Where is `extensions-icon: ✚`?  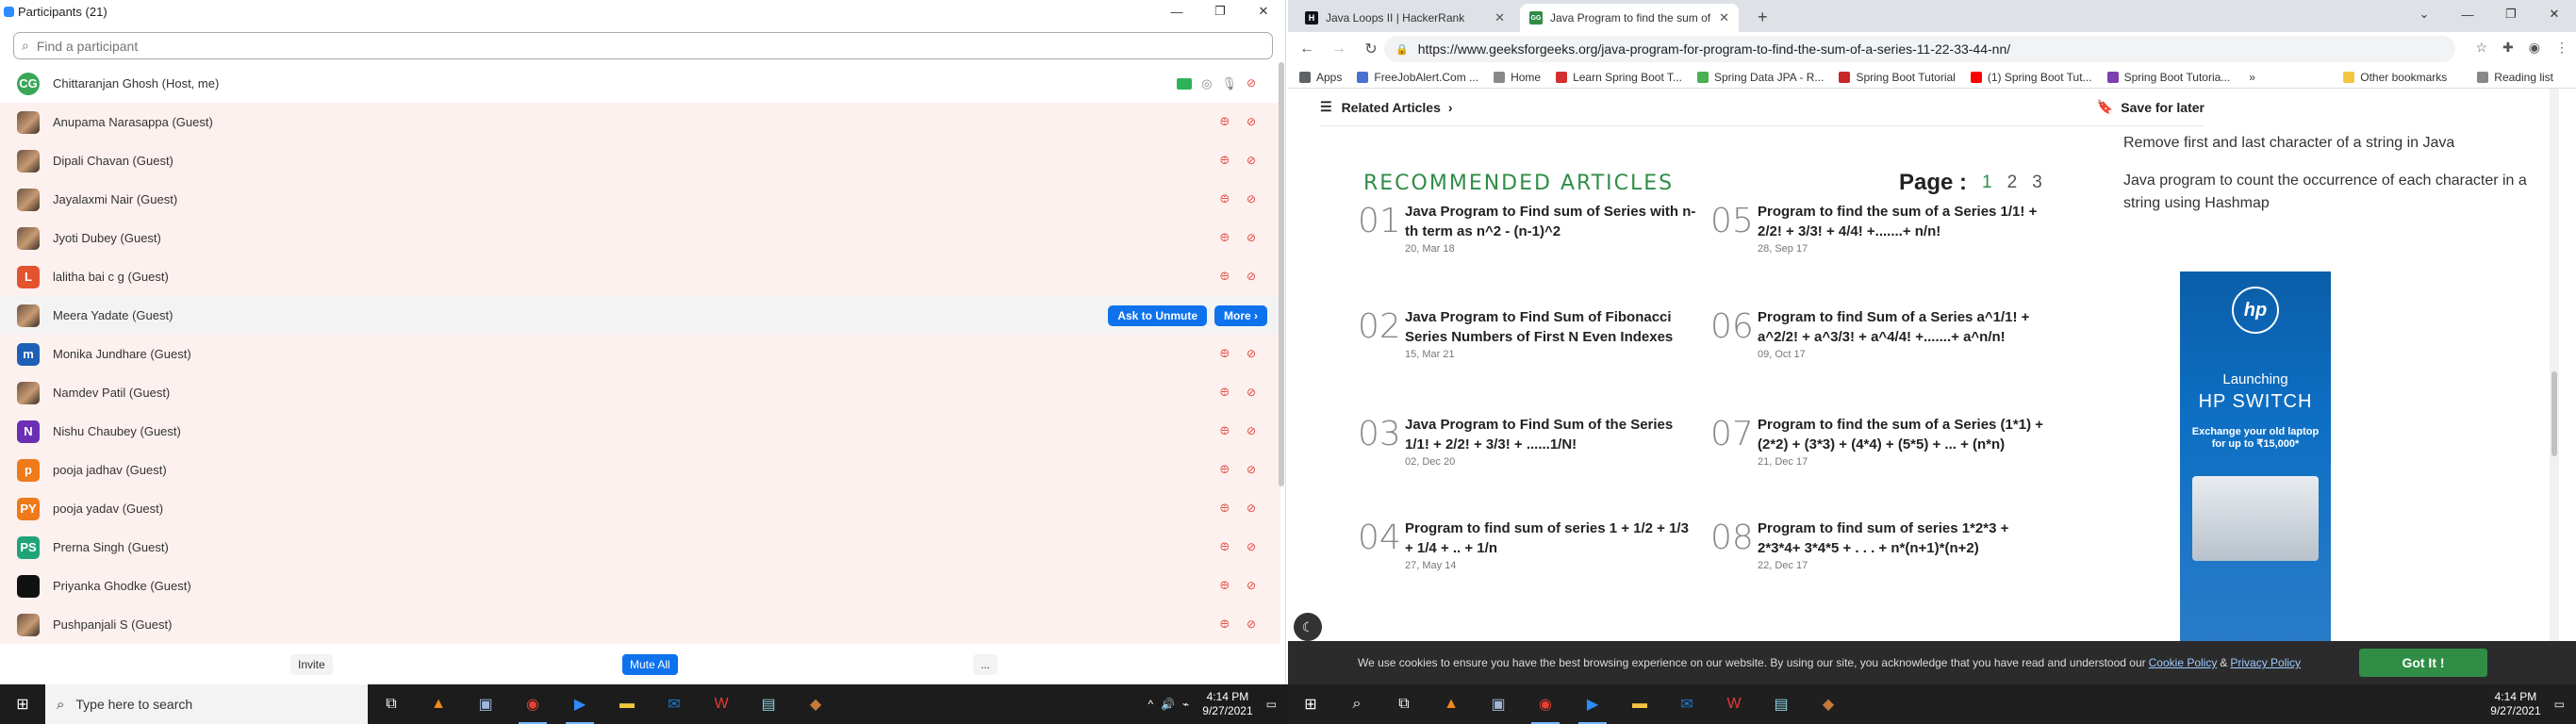 extensions-icon: ✚ is located at coordinates (2508, 48).